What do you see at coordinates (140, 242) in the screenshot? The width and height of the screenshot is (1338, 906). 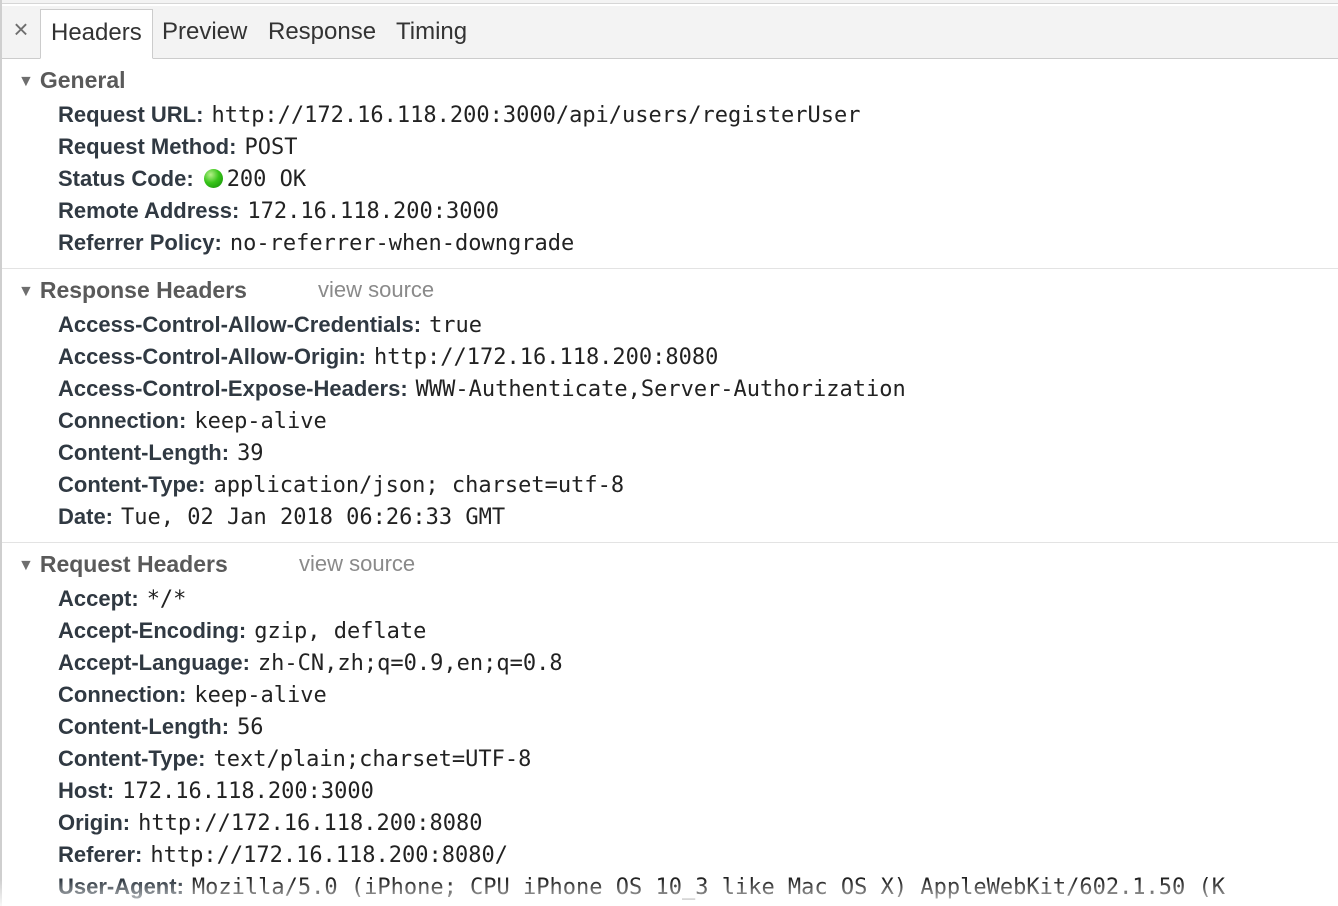 I see `header-key: Referrer Policy:` at bounding box center [140, 242].